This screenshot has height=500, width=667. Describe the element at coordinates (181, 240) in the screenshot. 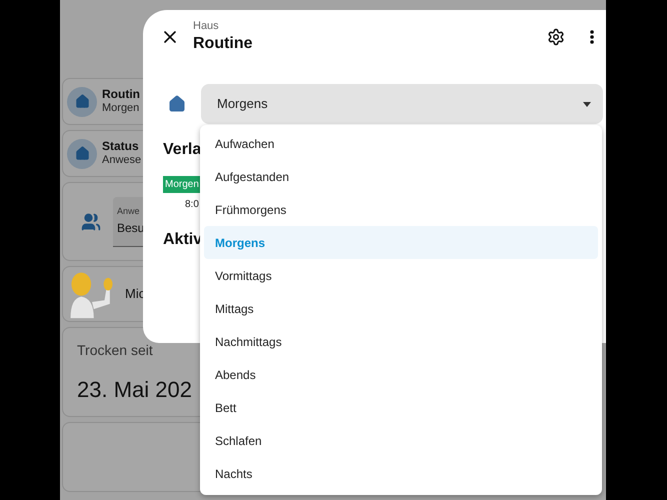

I see `section-heading: Aktiv` at that location.